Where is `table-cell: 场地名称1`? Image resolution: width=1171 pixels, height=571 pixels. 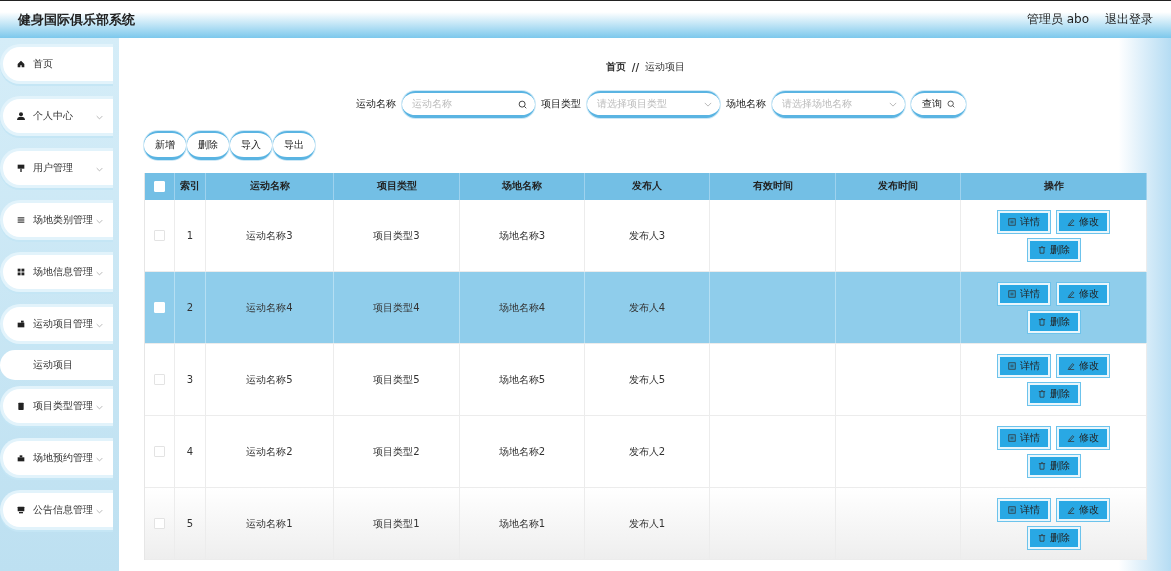 table-cell: 场地名称1 is located at coordinates (522, 523).